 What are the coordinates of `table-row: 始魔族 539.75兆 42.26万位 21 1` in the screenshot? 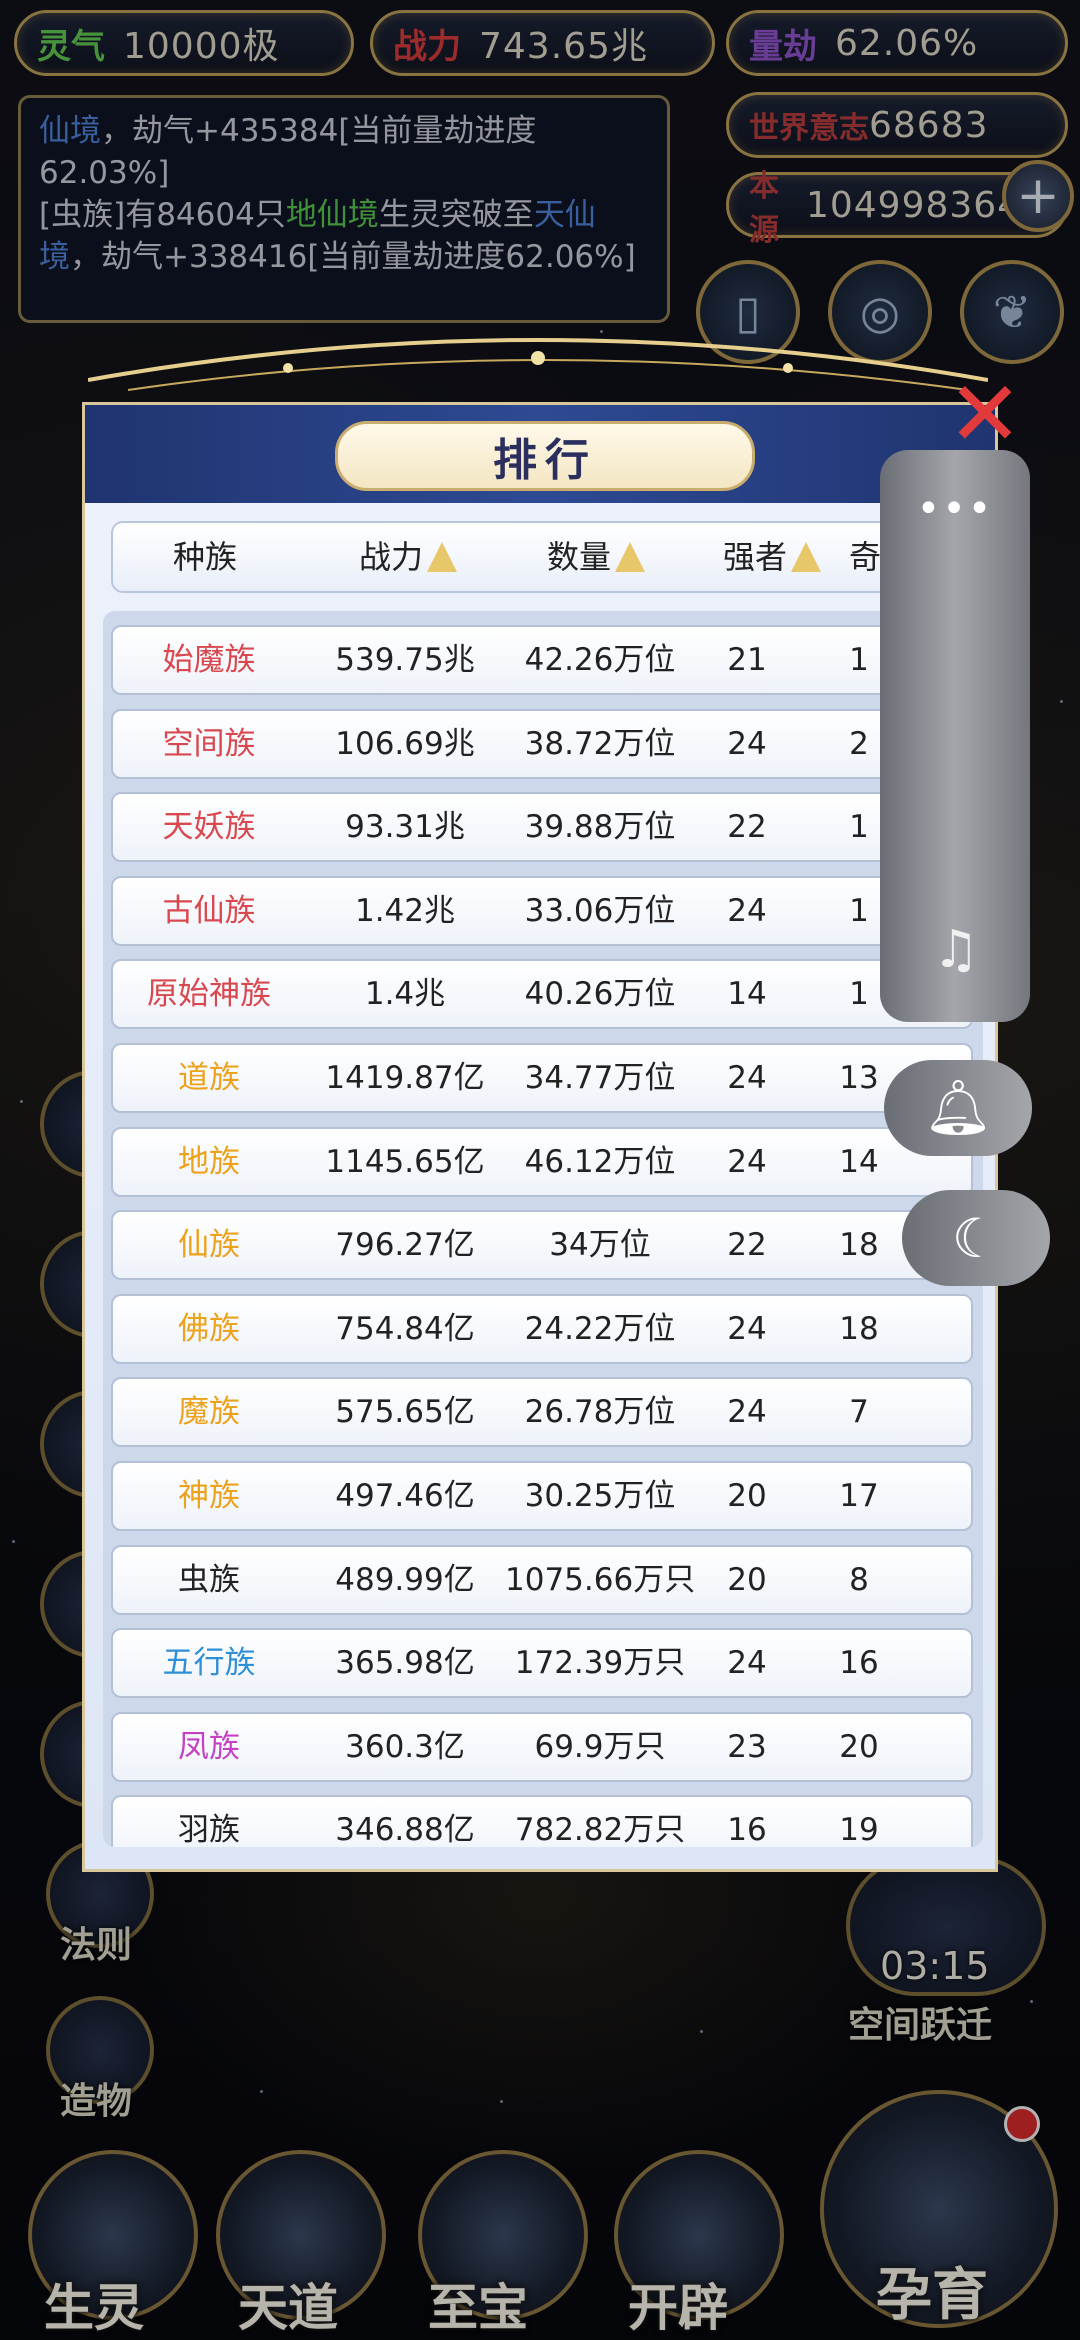 It's located at (542, 660).